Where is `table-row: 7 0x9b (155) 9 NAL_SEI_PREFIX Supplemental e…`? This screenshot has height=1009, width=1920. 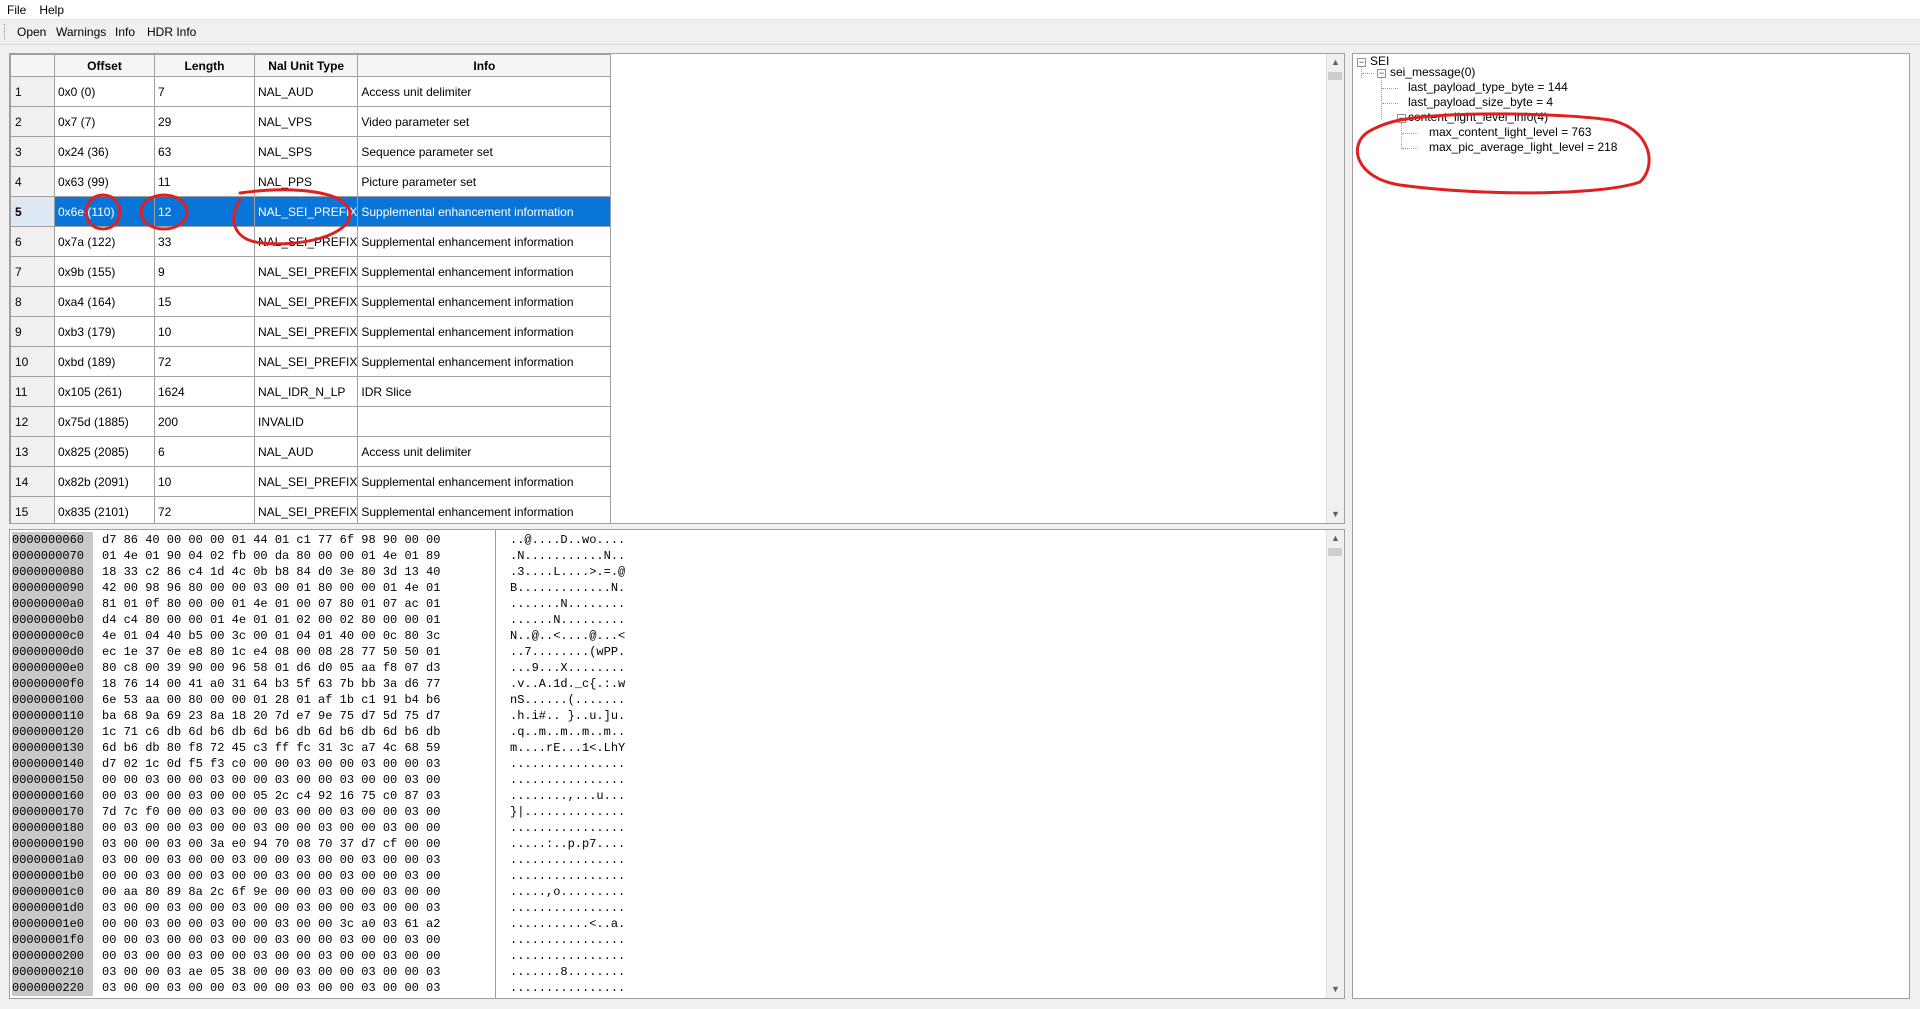
table-row: 7 0x9b (155) 9 NAL_SEI_PREFIX Supplemental e… is located at coordinates (311, 271).